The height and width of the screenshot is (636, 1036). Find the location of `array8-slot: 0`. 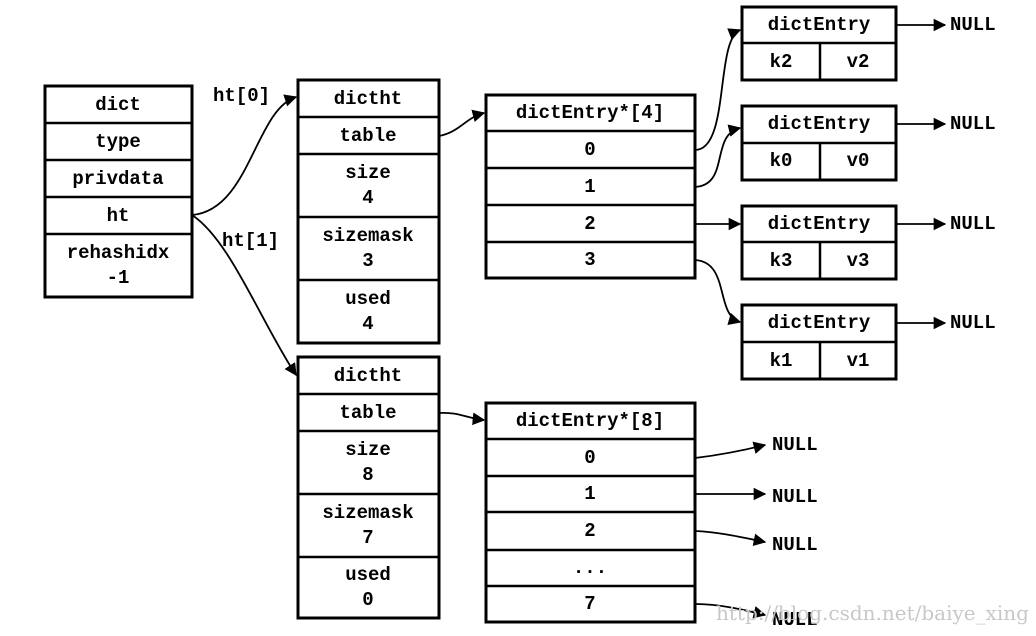

array8-slot: 0 is located at coordinates (589, 458).